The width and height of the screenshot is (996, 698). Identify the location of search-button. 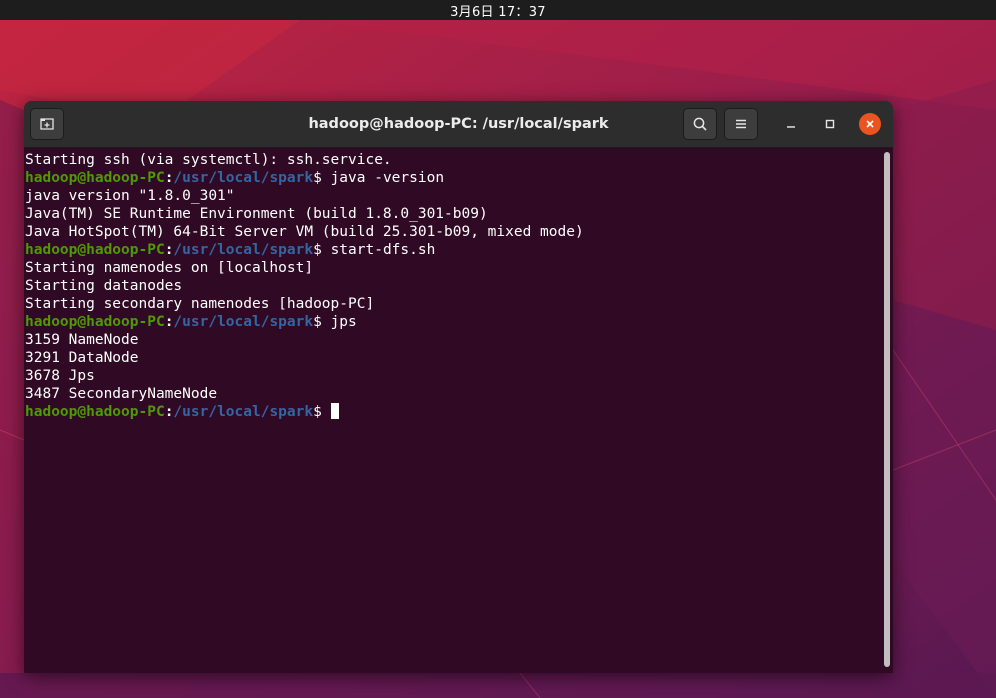
(700, 124).